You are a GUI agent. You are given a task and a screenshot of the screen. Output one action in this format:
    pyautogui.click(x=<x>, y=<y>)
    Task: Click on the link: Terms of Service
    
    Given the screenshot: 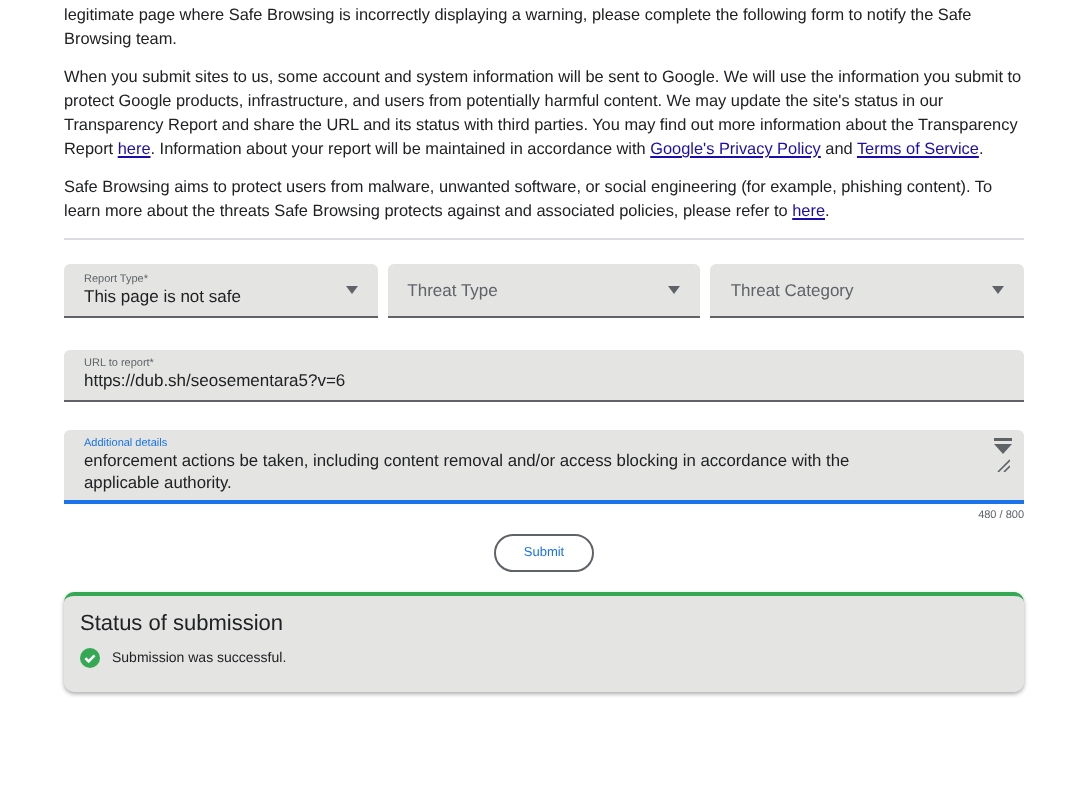 What is the action you would take?
    pyautogui.click(x=917, y=149)
    